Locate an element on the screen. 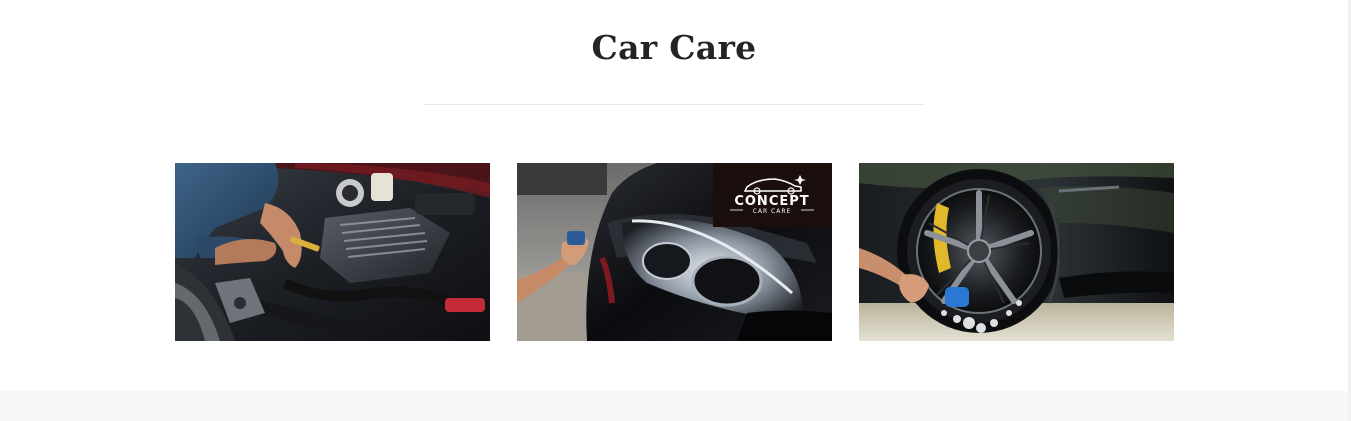 This screenshot has height=421, width=1351. title-divider is located at coordinates (674, 104).